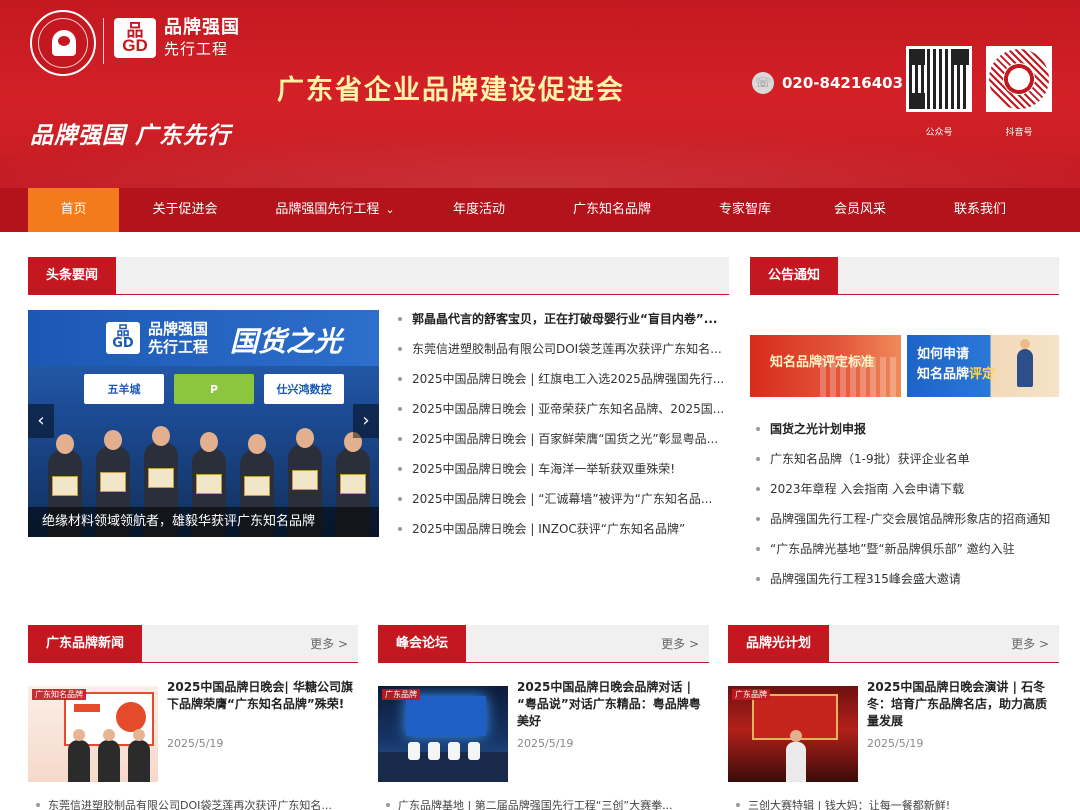  What do you see at coordinates (1019, 133) in the screenshot?
I see `douyin-qr-label: 抖音号` at bounding box center [1019, 133].